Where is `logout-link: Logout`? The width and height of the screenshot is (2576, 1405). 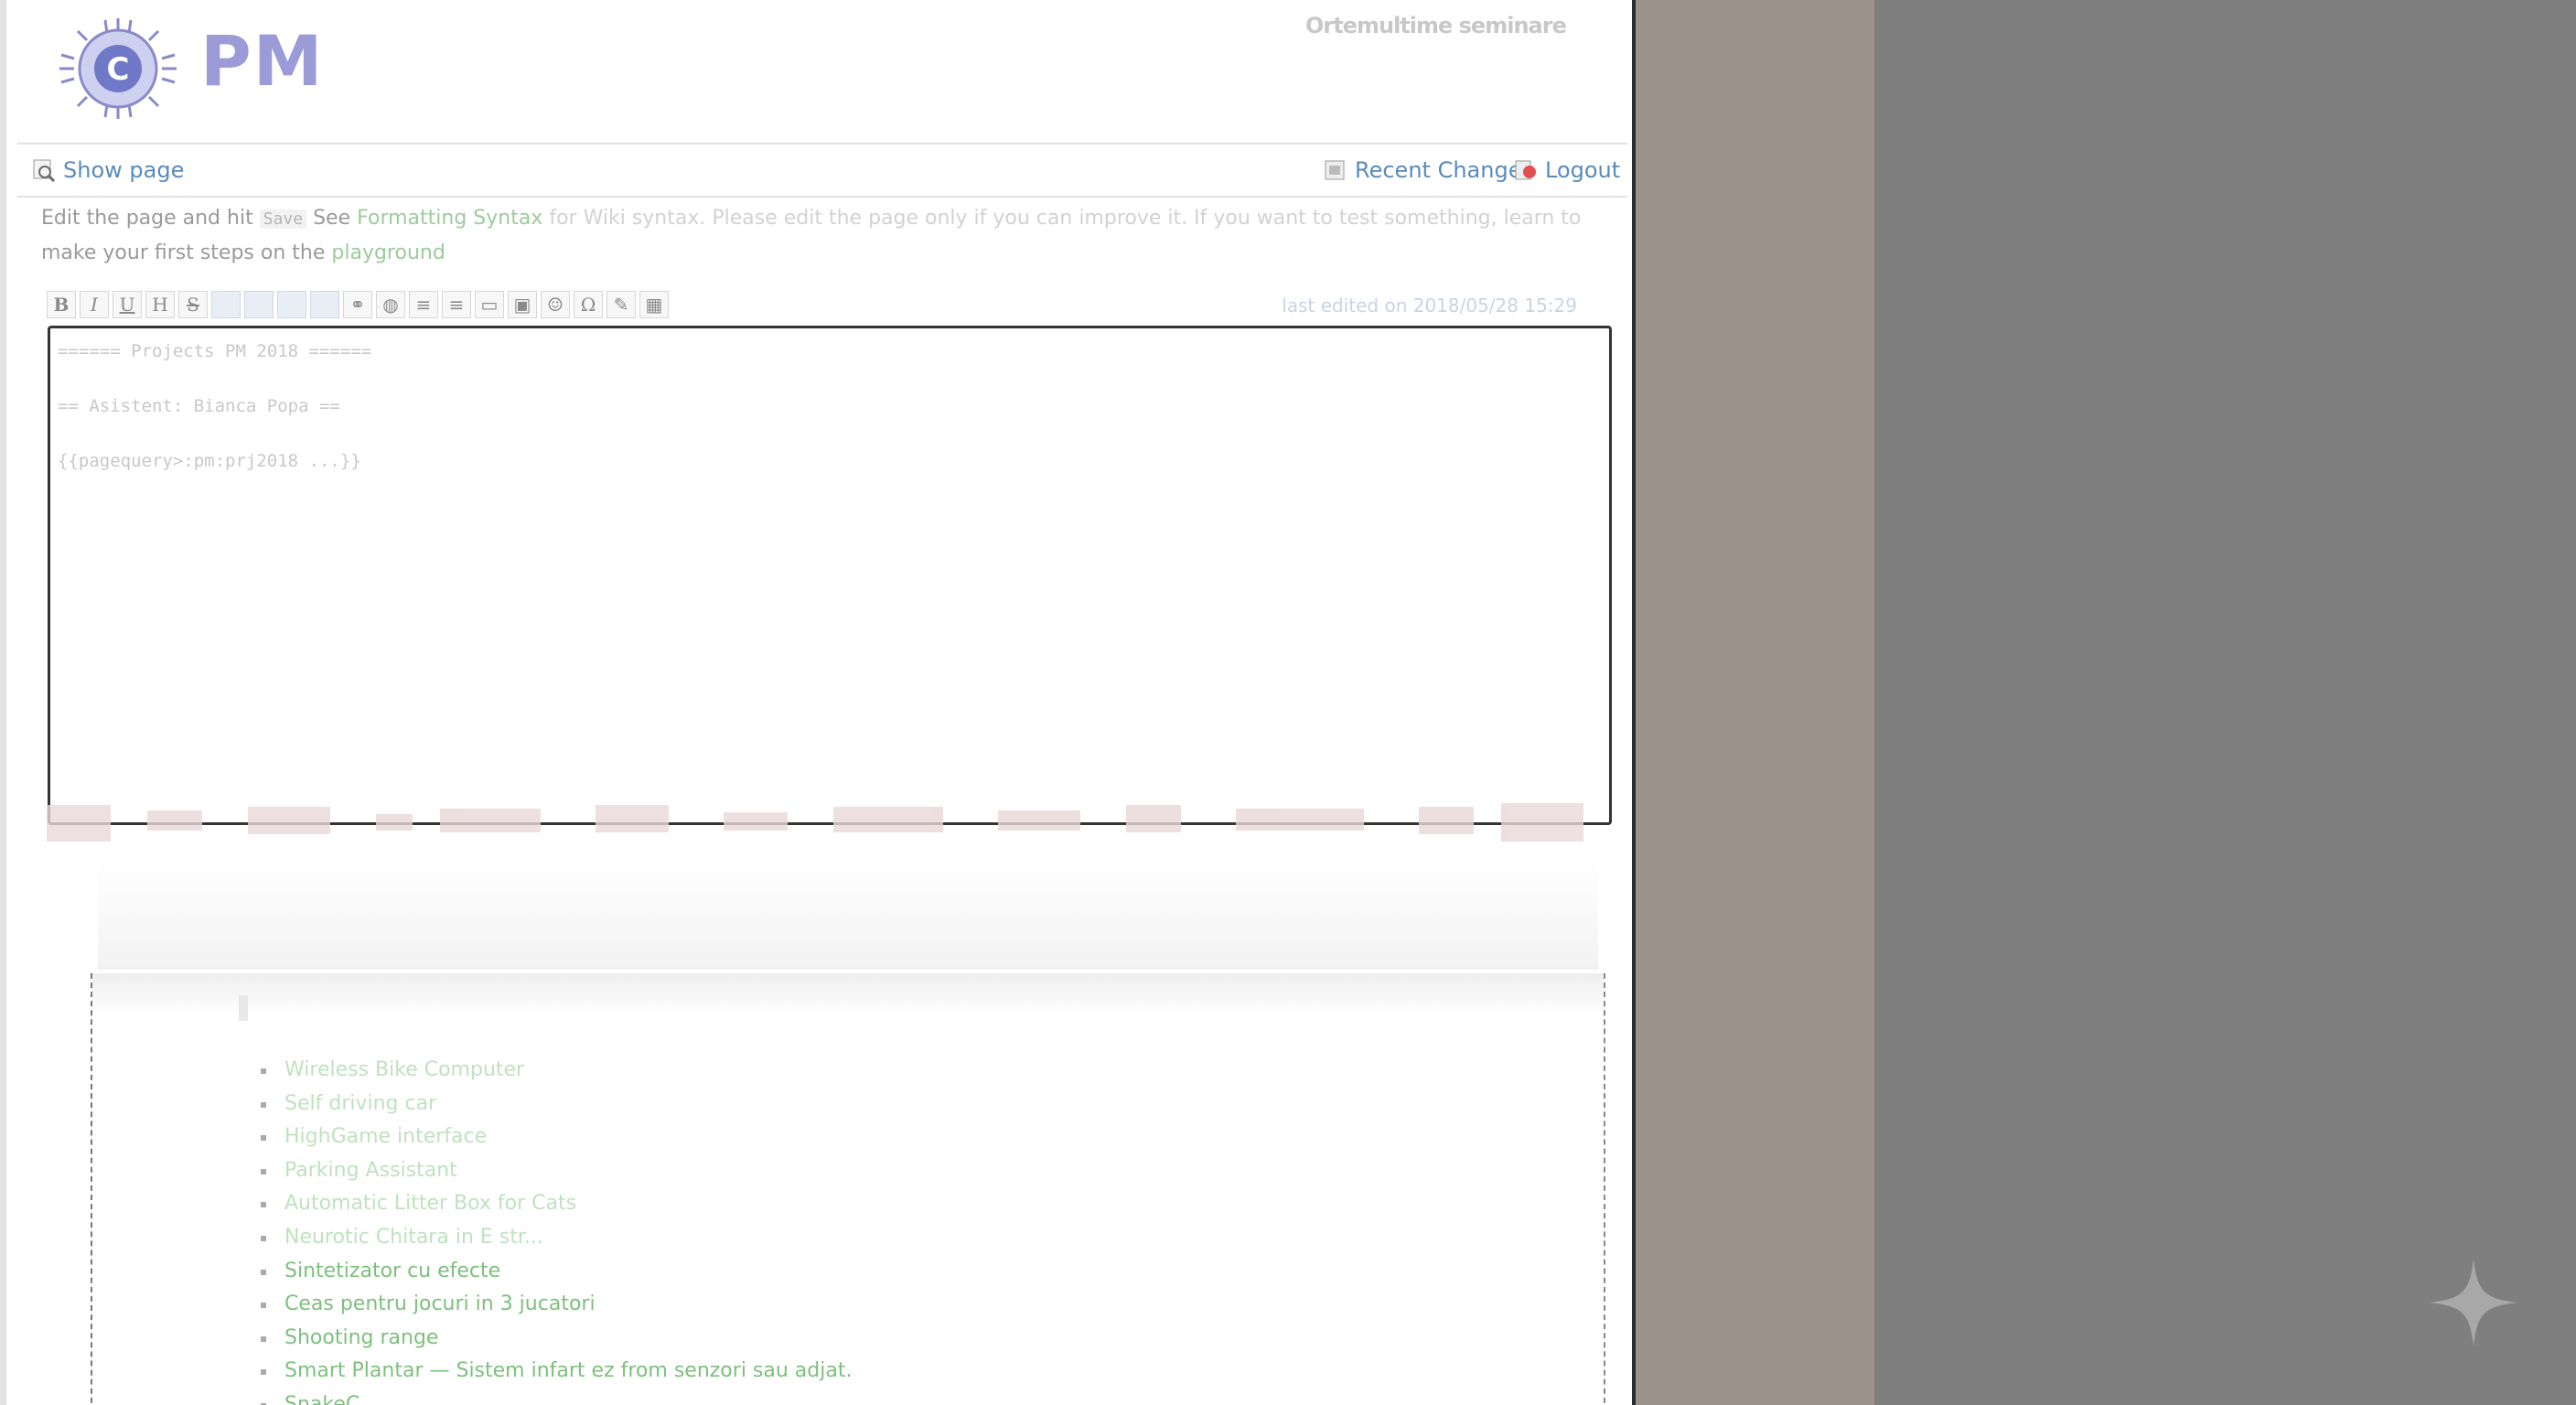
logout-link: Logout is located at coordinates (1567, 170).